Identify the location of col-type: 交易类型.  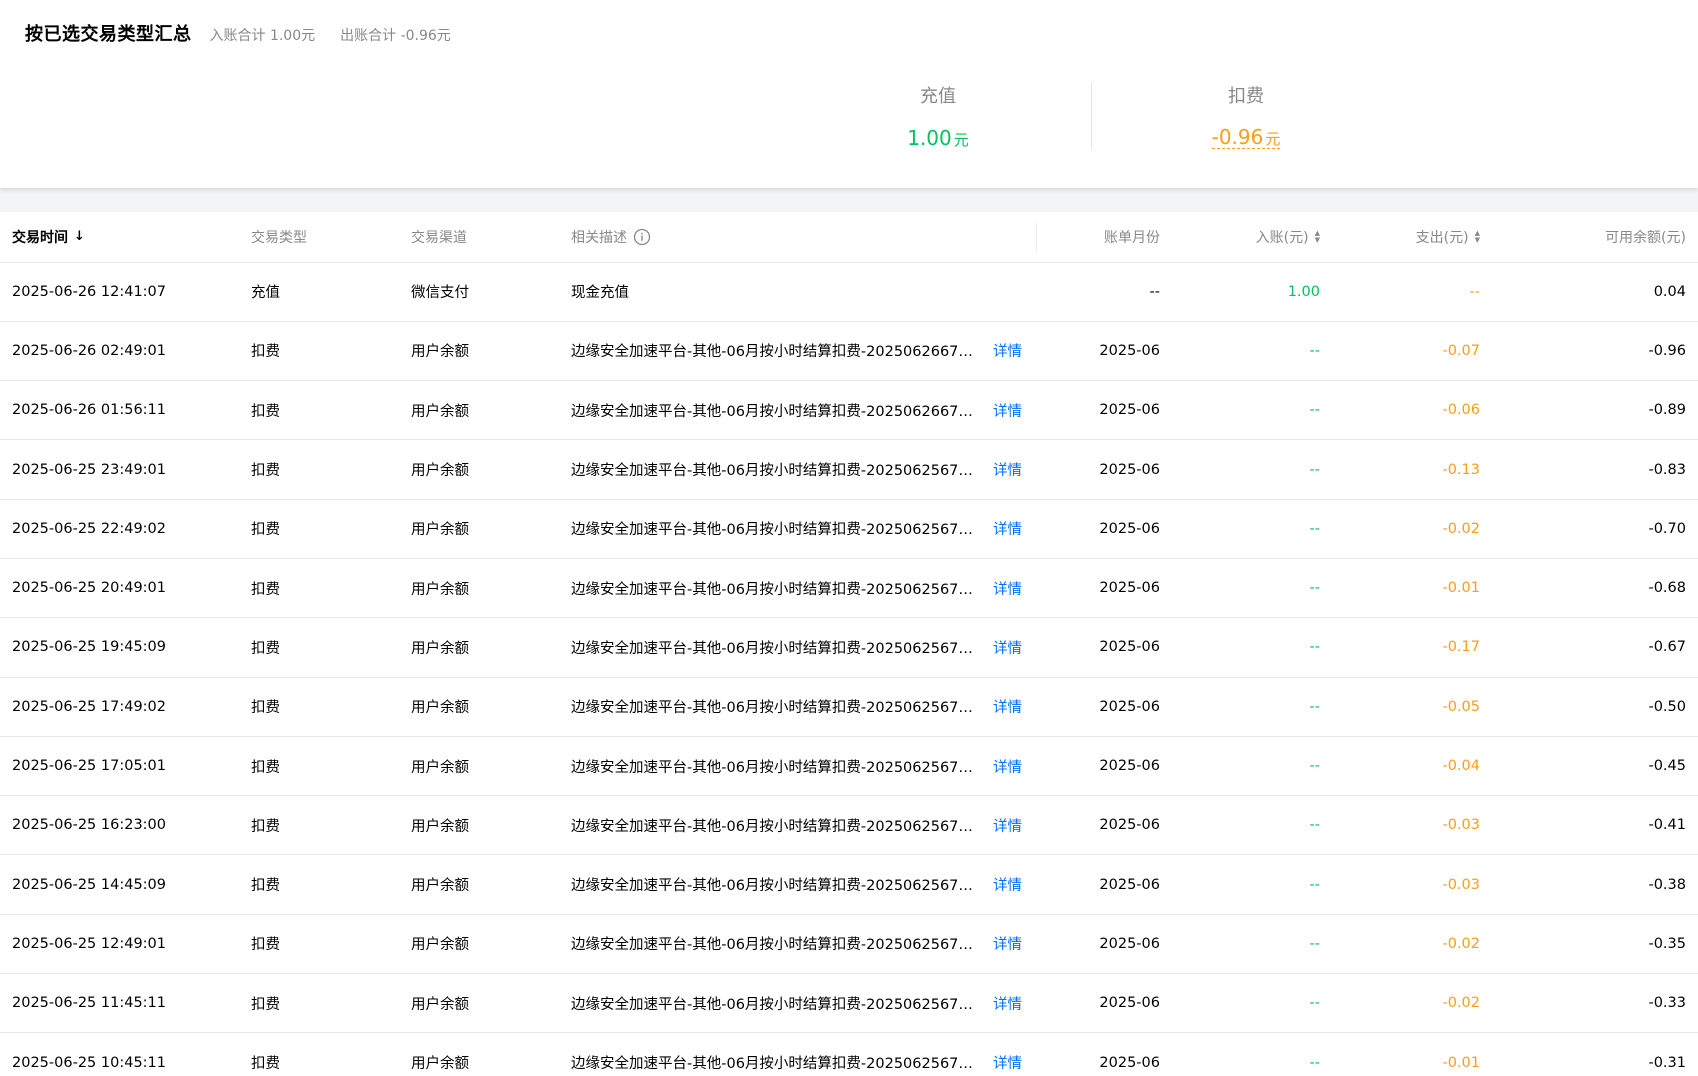
(319, 237).